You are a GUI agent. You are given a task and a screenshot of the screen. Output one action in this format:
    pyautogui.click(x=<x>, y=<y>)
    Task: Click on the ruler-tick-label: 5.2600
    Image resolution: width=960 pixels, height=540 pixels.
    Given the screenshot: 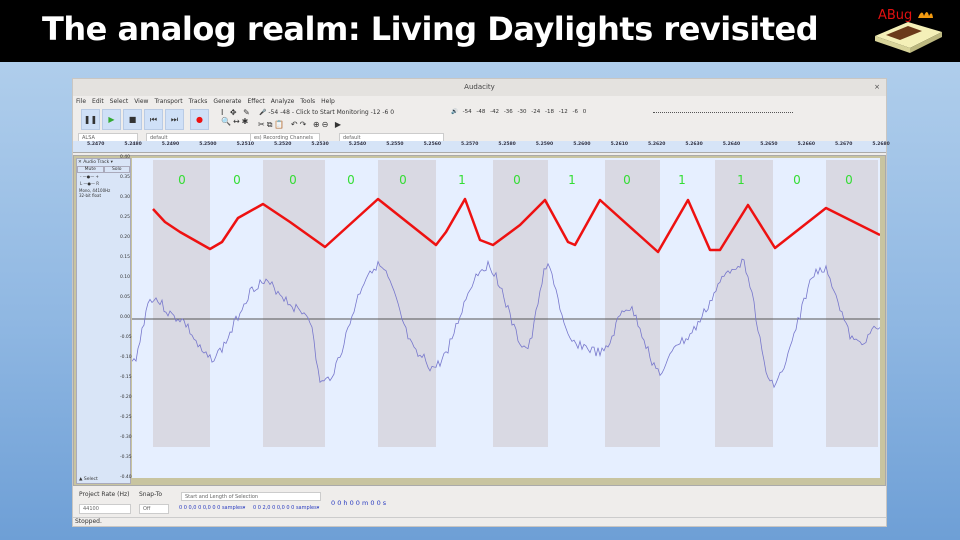 What is the action you would take?
    pyautogui.click(x=582, y=144)
    